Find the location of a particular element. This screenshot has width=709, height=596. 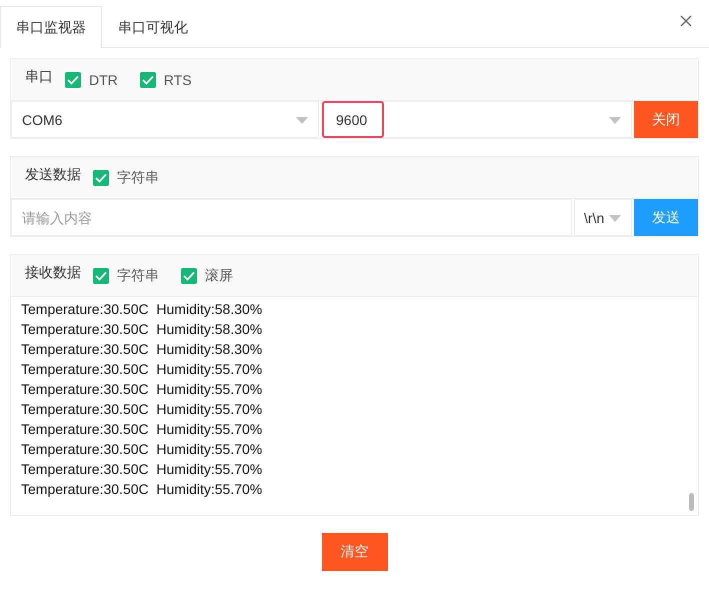

checkbox-label: DTR is located at coordinates (103, 80).